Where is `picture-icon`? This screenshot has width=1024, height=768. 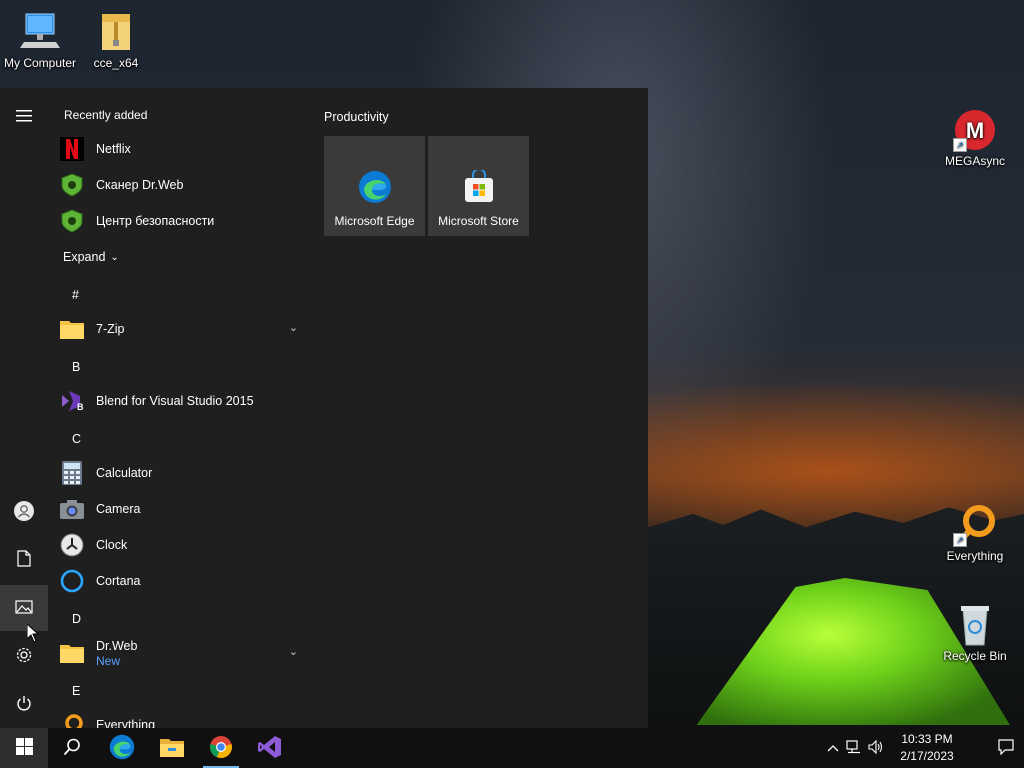
picture-icon is located at coordinates (24, 608).